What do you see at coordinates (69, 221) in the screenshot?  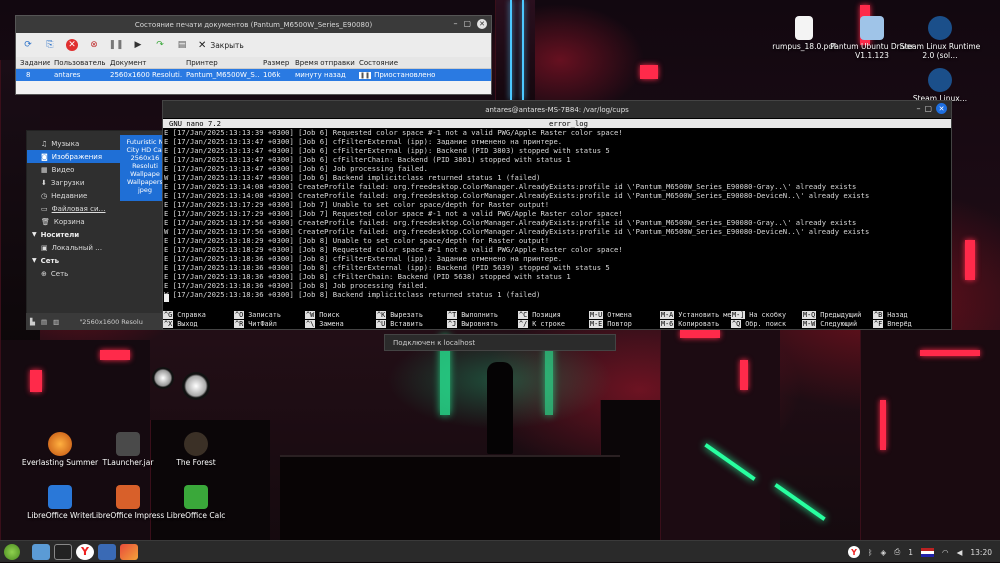 I see `sidebar-item-label: Корзина` at bounding box center [69, 221].